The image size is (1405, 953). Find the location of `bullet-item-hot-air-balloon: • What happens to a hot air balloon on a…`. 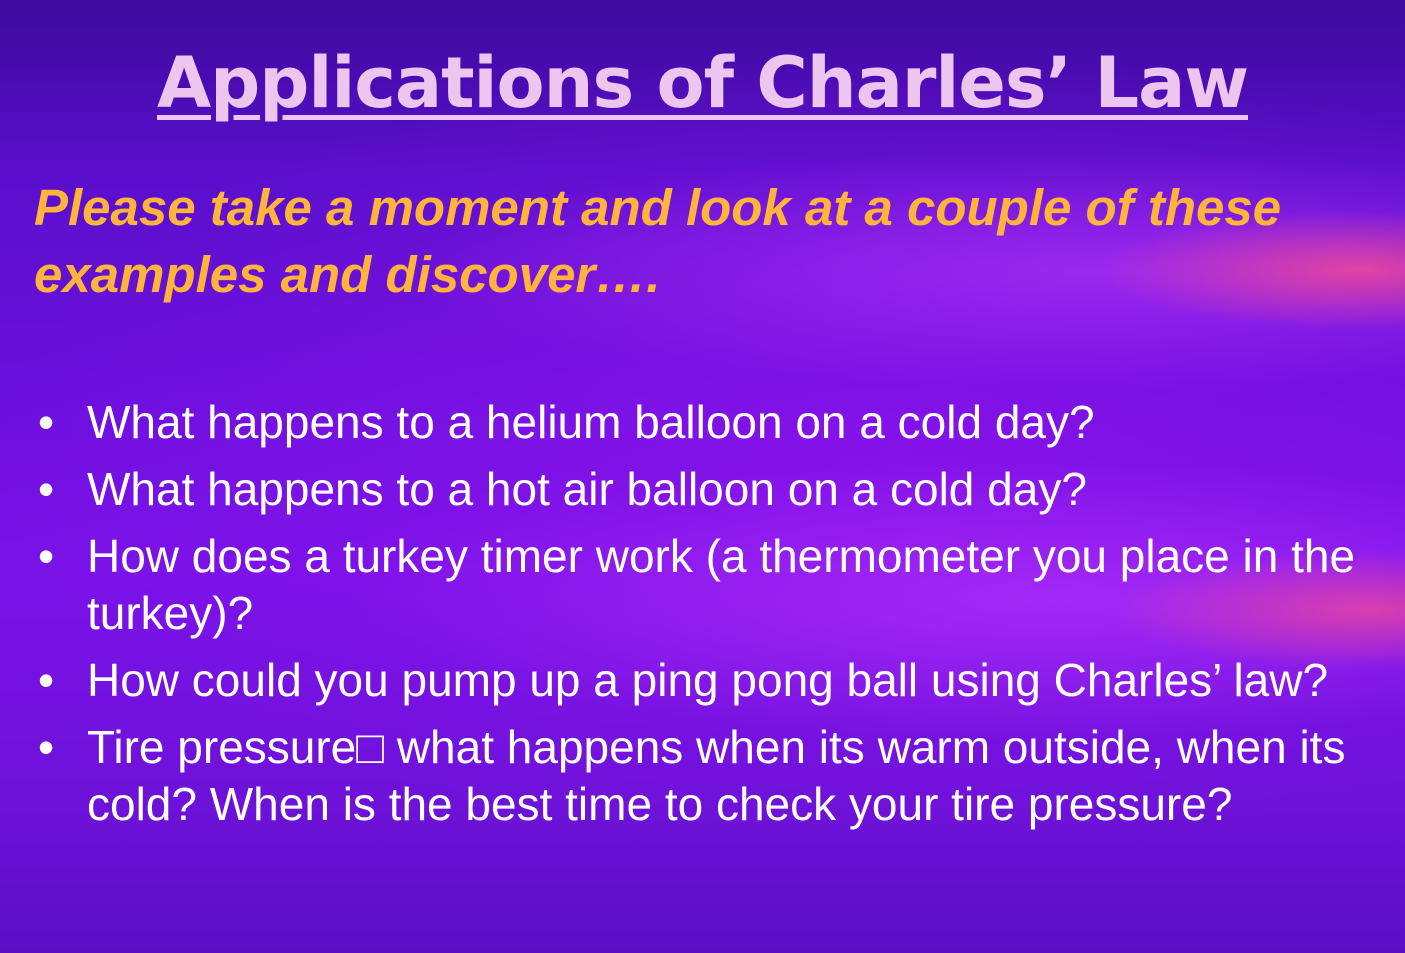

bullet-item-hot-air-balloon: • What happens to a hot air balloon on a… is located at coordinates (702, 489).